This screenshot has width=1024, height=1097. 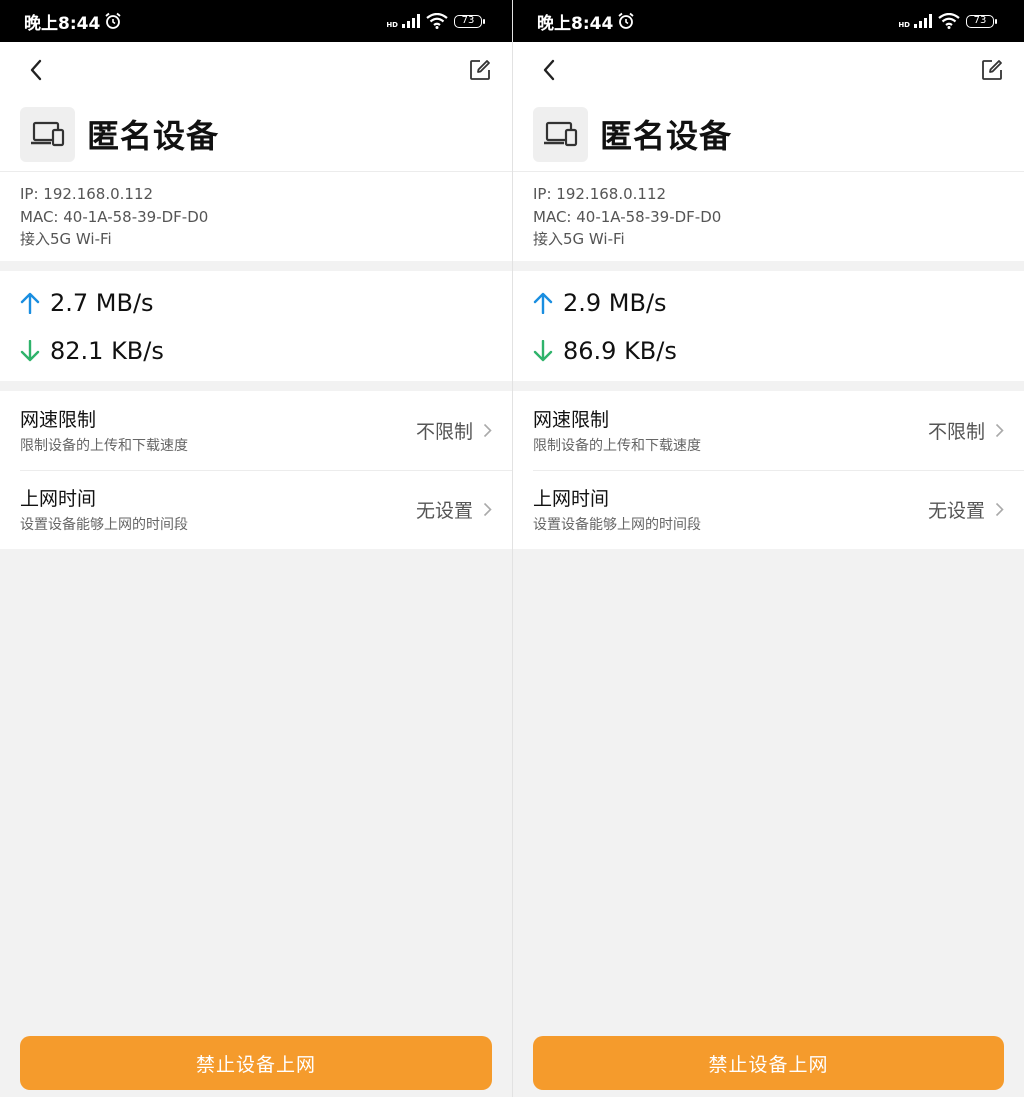 What do you see at coordinates (615, 303) in the screenshot?
I see `upload-speed: 2.9 MB/s` at bounding box center [615, 303].